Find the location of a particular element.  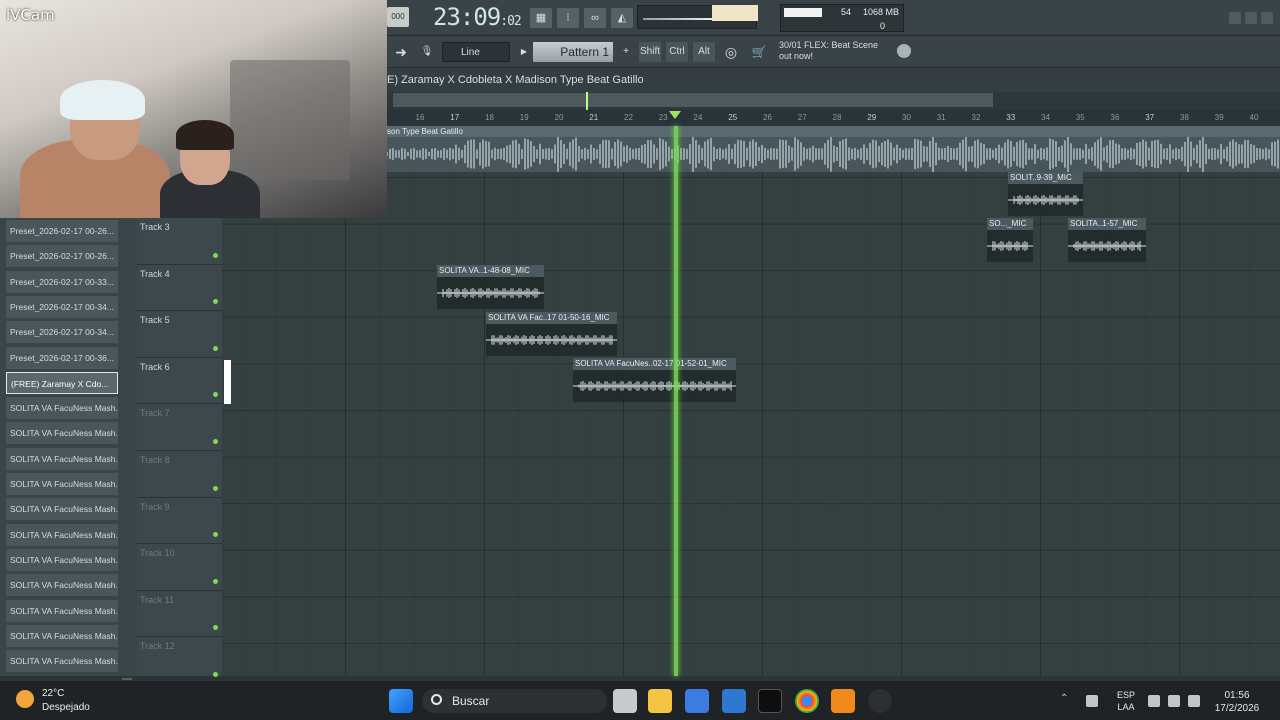

audio-clip: SOLITA..1-57_MIC is located at coordinates (1107, 240).